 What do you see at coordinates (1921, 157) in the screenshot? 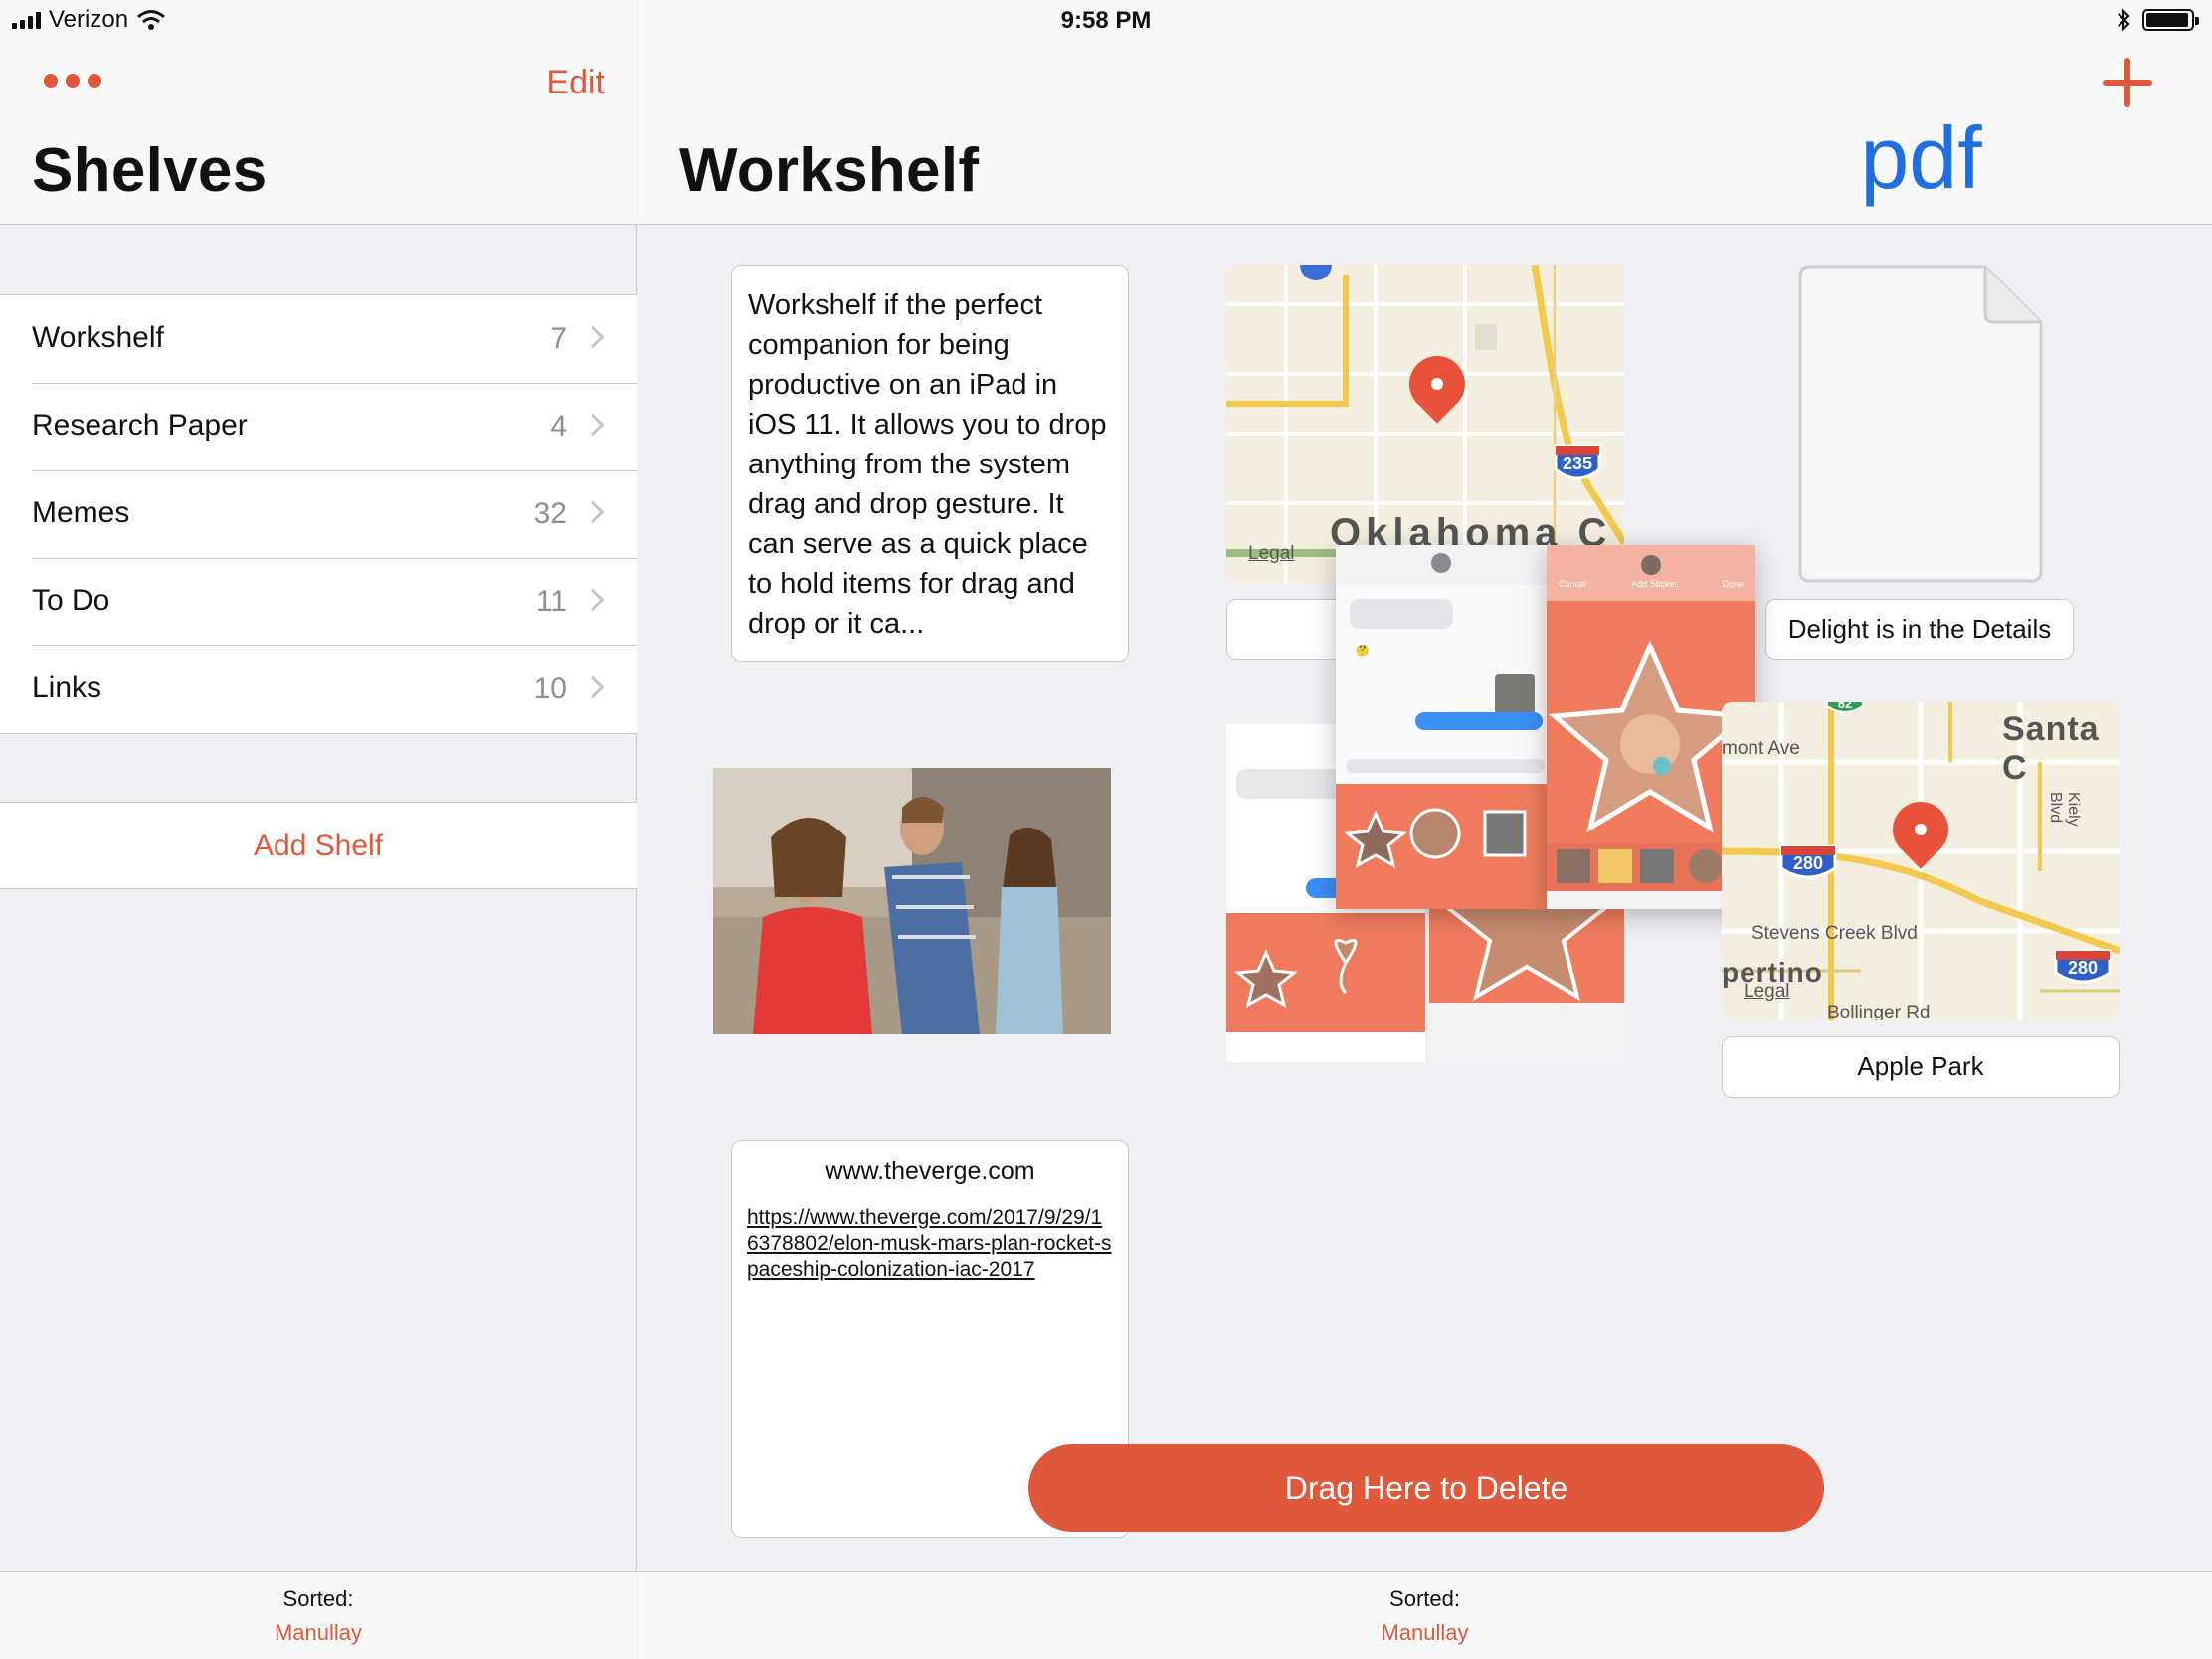
I see `pdf-label: pdf` at bounding box center [1921, 157].